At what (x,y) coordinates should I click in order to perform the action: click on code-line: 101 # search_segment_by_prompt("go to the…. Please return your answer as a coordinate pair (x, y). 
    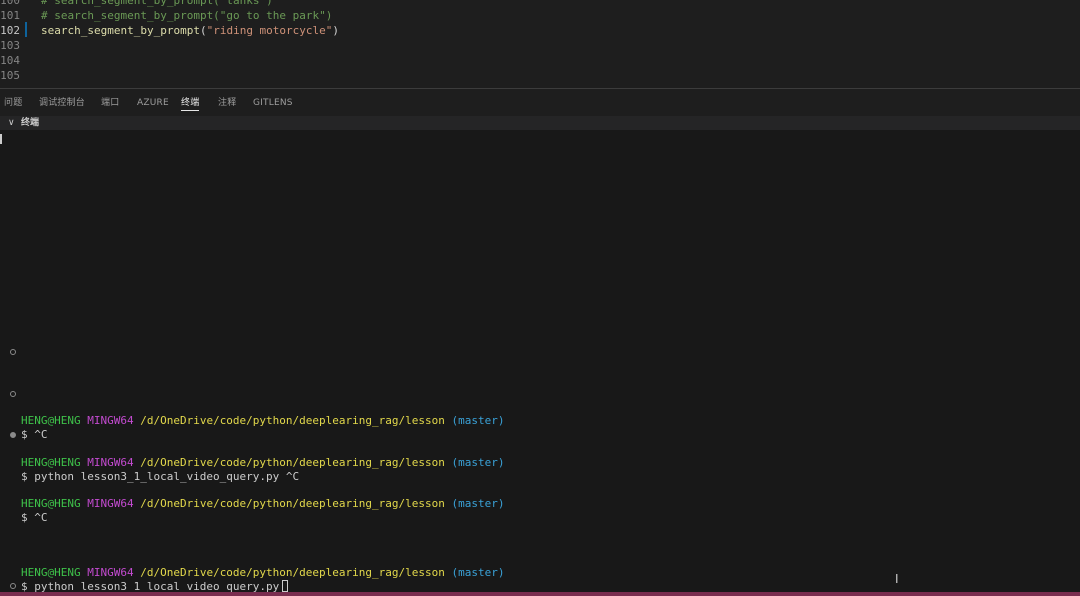
    Looking at the image, I should click on (540, 15).